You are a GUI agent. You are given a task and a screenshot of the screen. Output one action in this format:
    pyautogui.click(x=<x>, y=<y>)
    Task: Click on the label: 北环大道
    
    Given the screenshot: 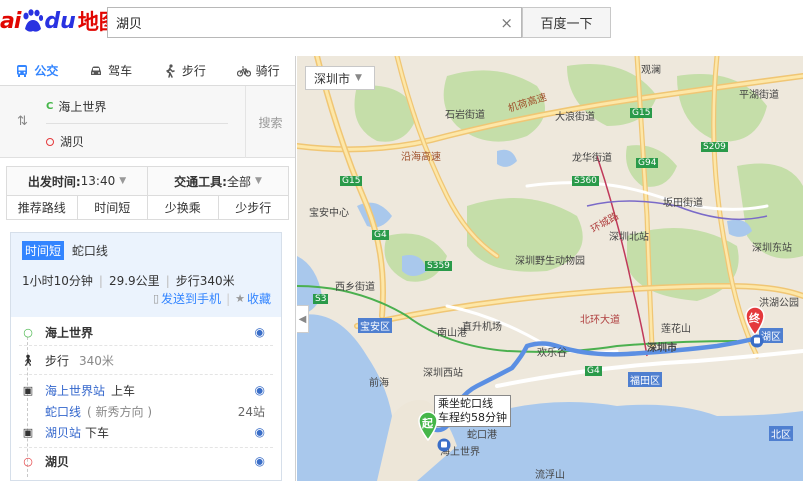 What is the action you would take?
    pyautogui.click(x=600, y=320)
    